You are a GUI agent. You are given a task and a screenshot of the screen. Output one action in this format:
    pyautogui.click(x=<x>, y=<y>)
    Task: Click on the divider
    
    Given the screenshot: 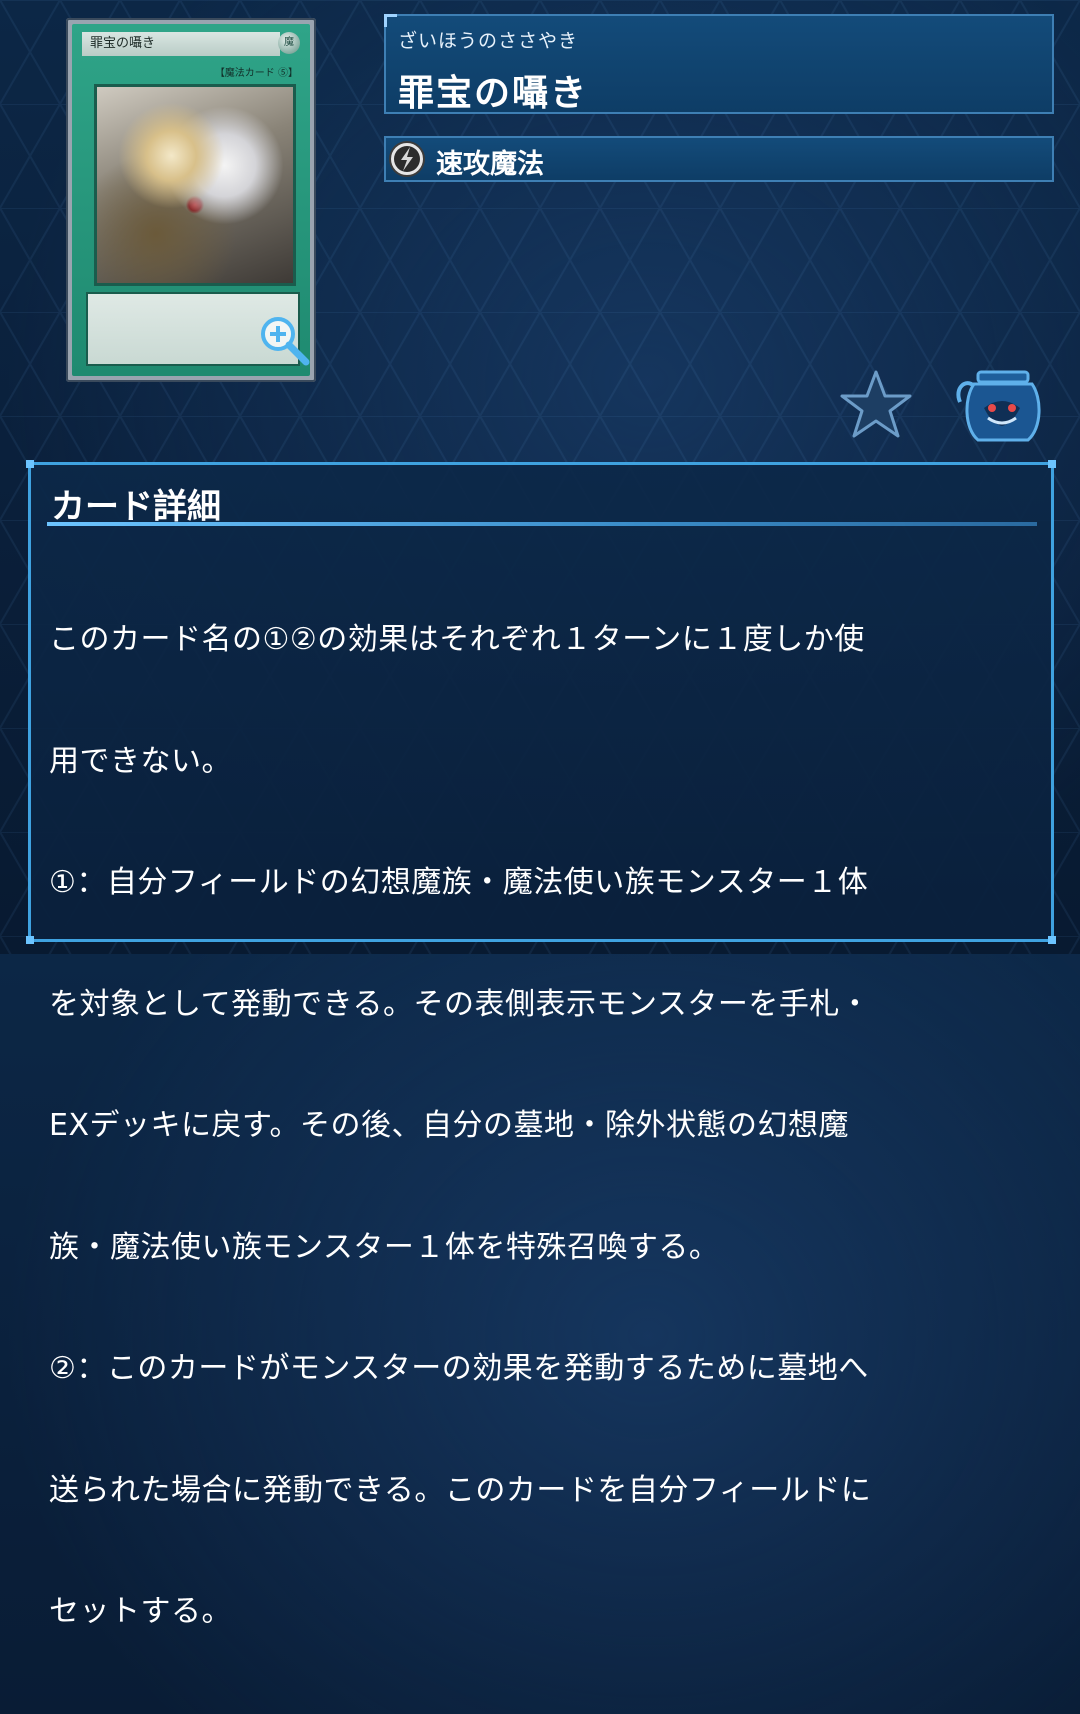 What is the action you would take?
    pyautogui.click(x=542, y=524)
    